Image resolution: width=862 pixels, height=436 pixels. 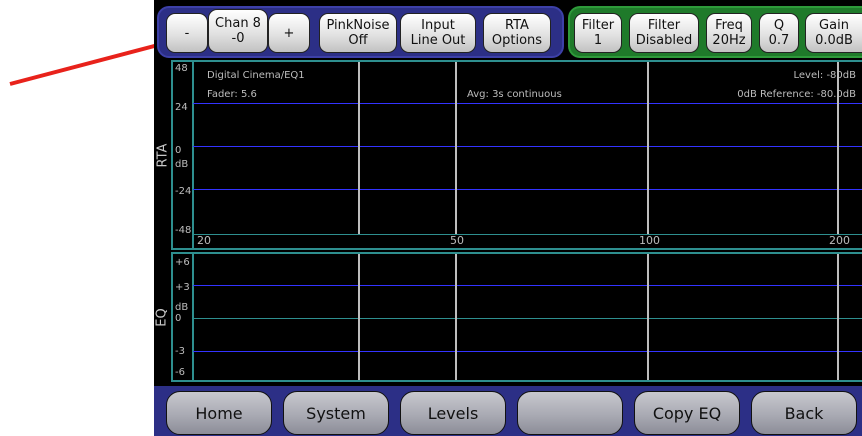 What do you see at coordinates (825, 75) in the screenshot?
I see `rta-level: Level: -80dB` at bounding box center [825, 75].